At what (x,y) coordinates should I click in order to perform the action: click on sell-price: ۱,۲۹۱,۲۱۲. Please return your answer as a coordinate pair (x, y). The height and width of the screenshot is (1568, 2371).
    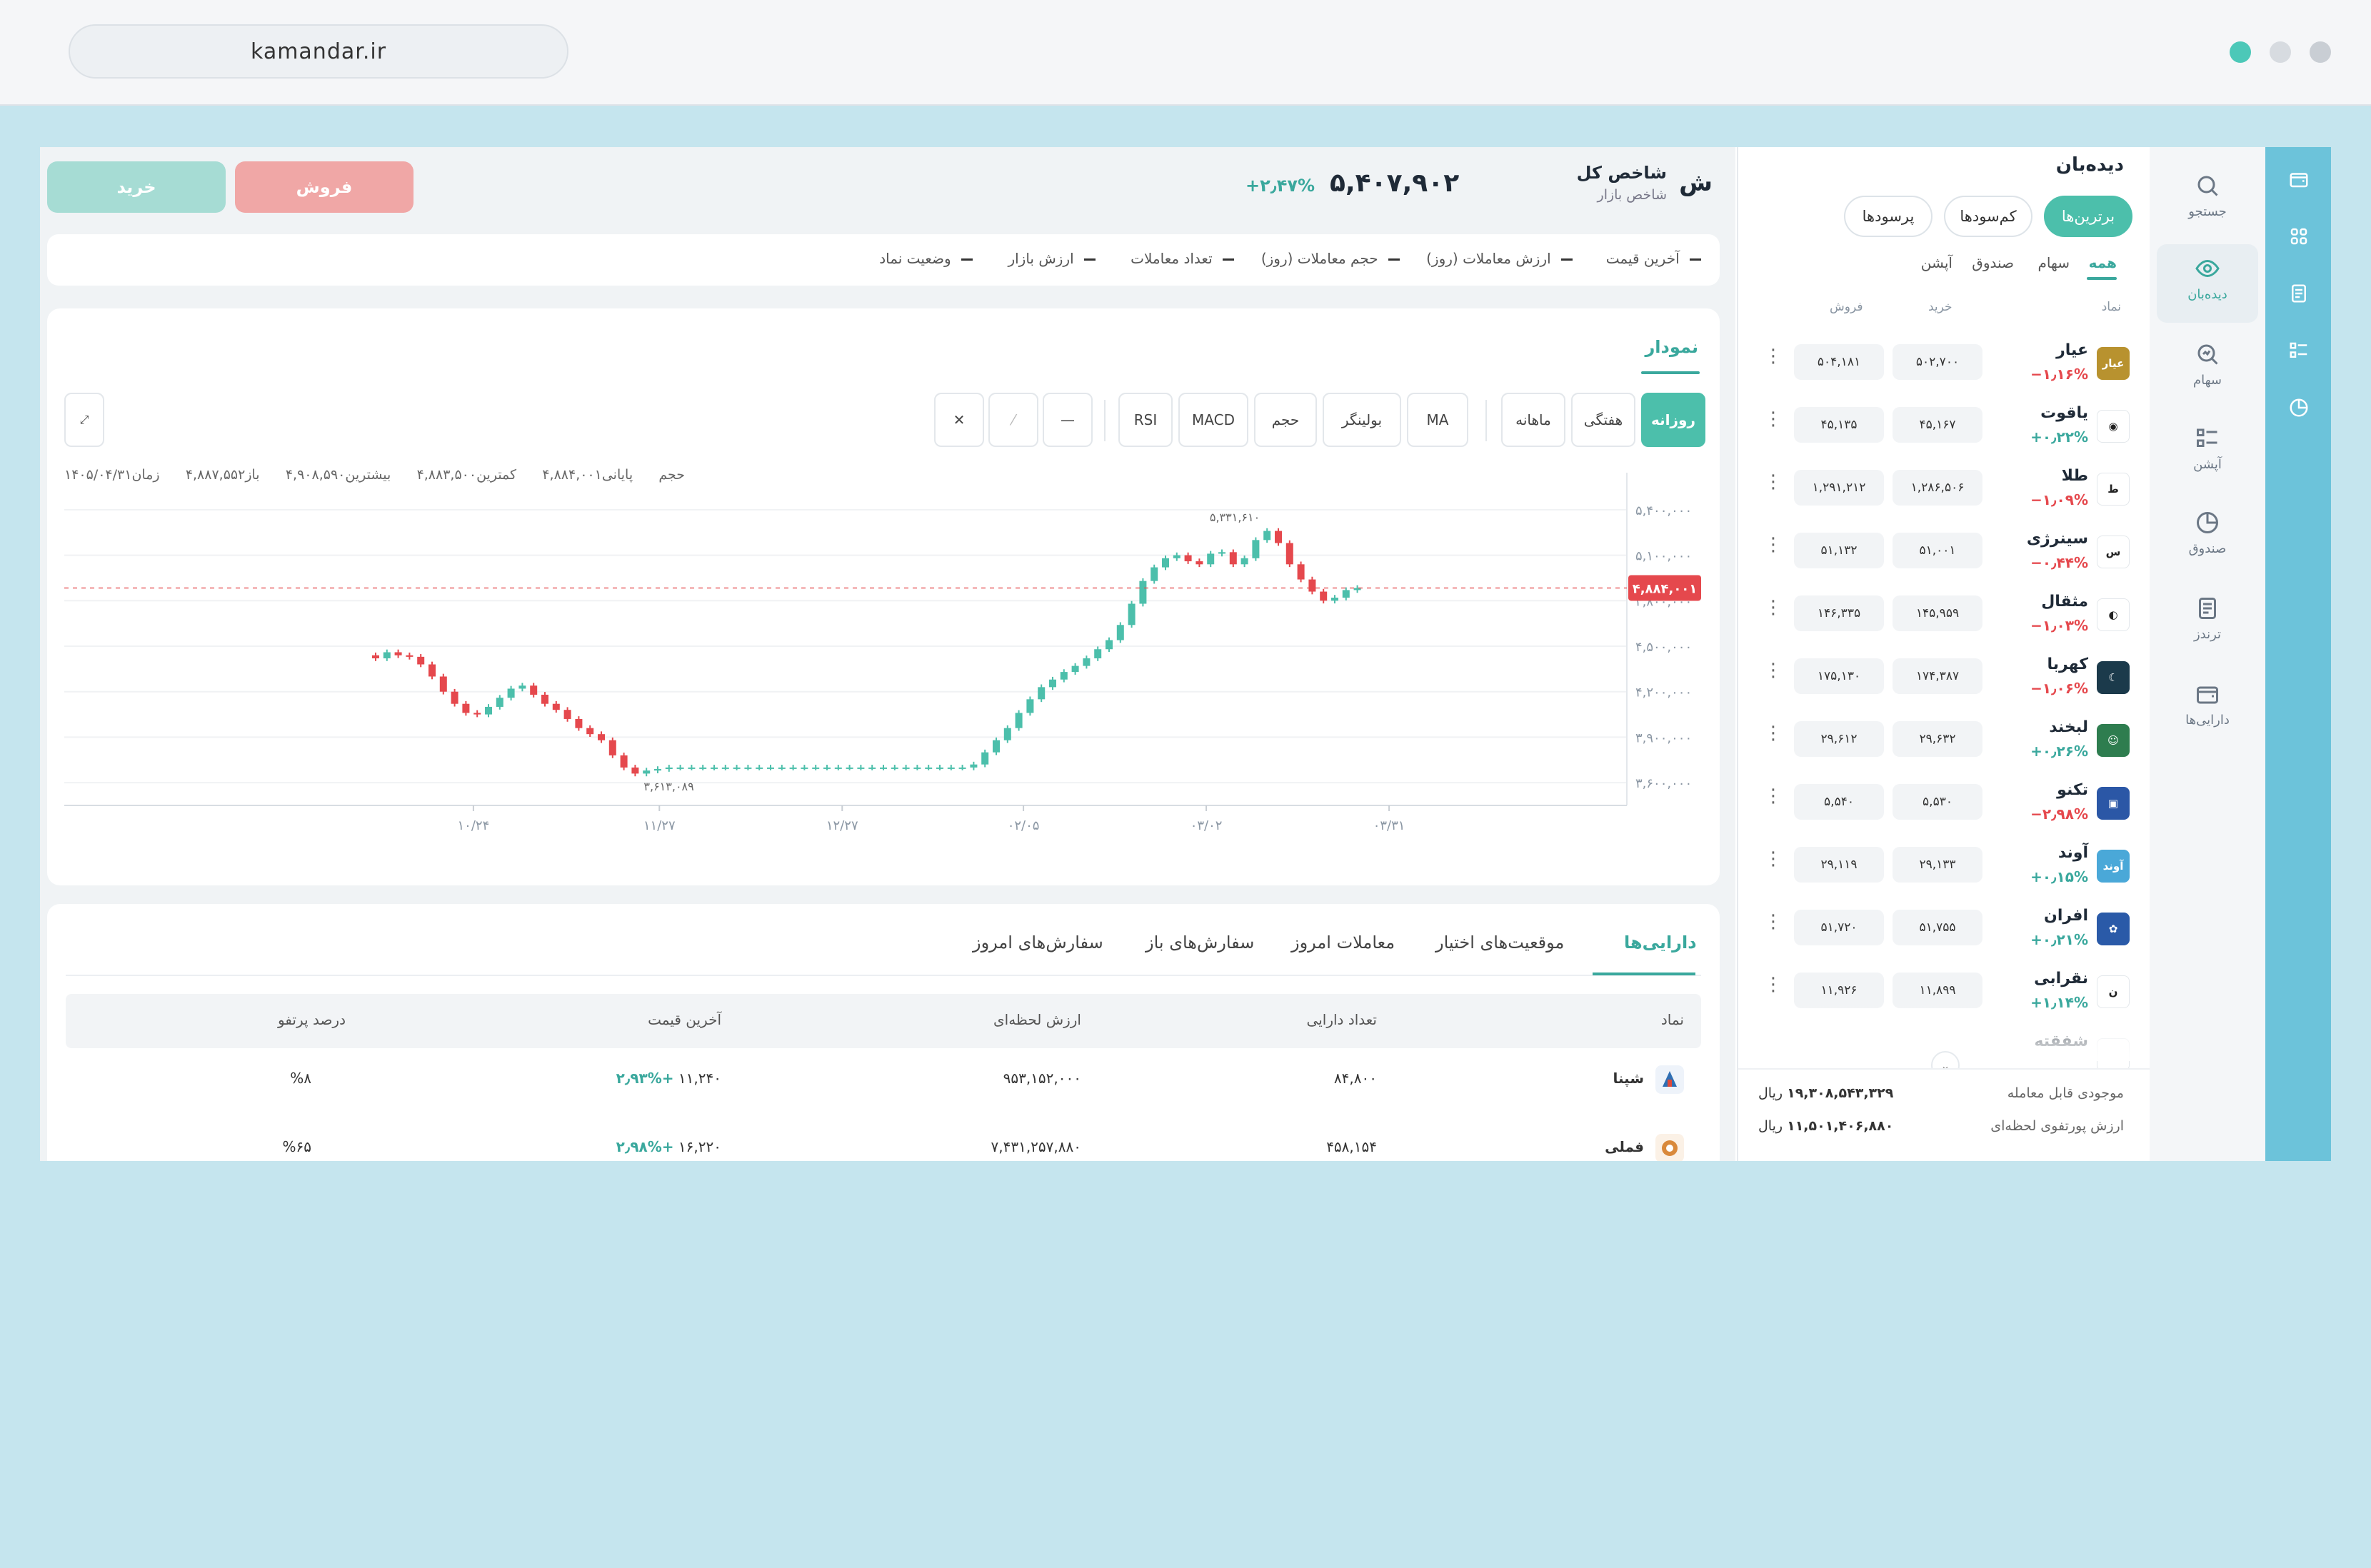
    Looking at the image, I should click on (1839, 488).